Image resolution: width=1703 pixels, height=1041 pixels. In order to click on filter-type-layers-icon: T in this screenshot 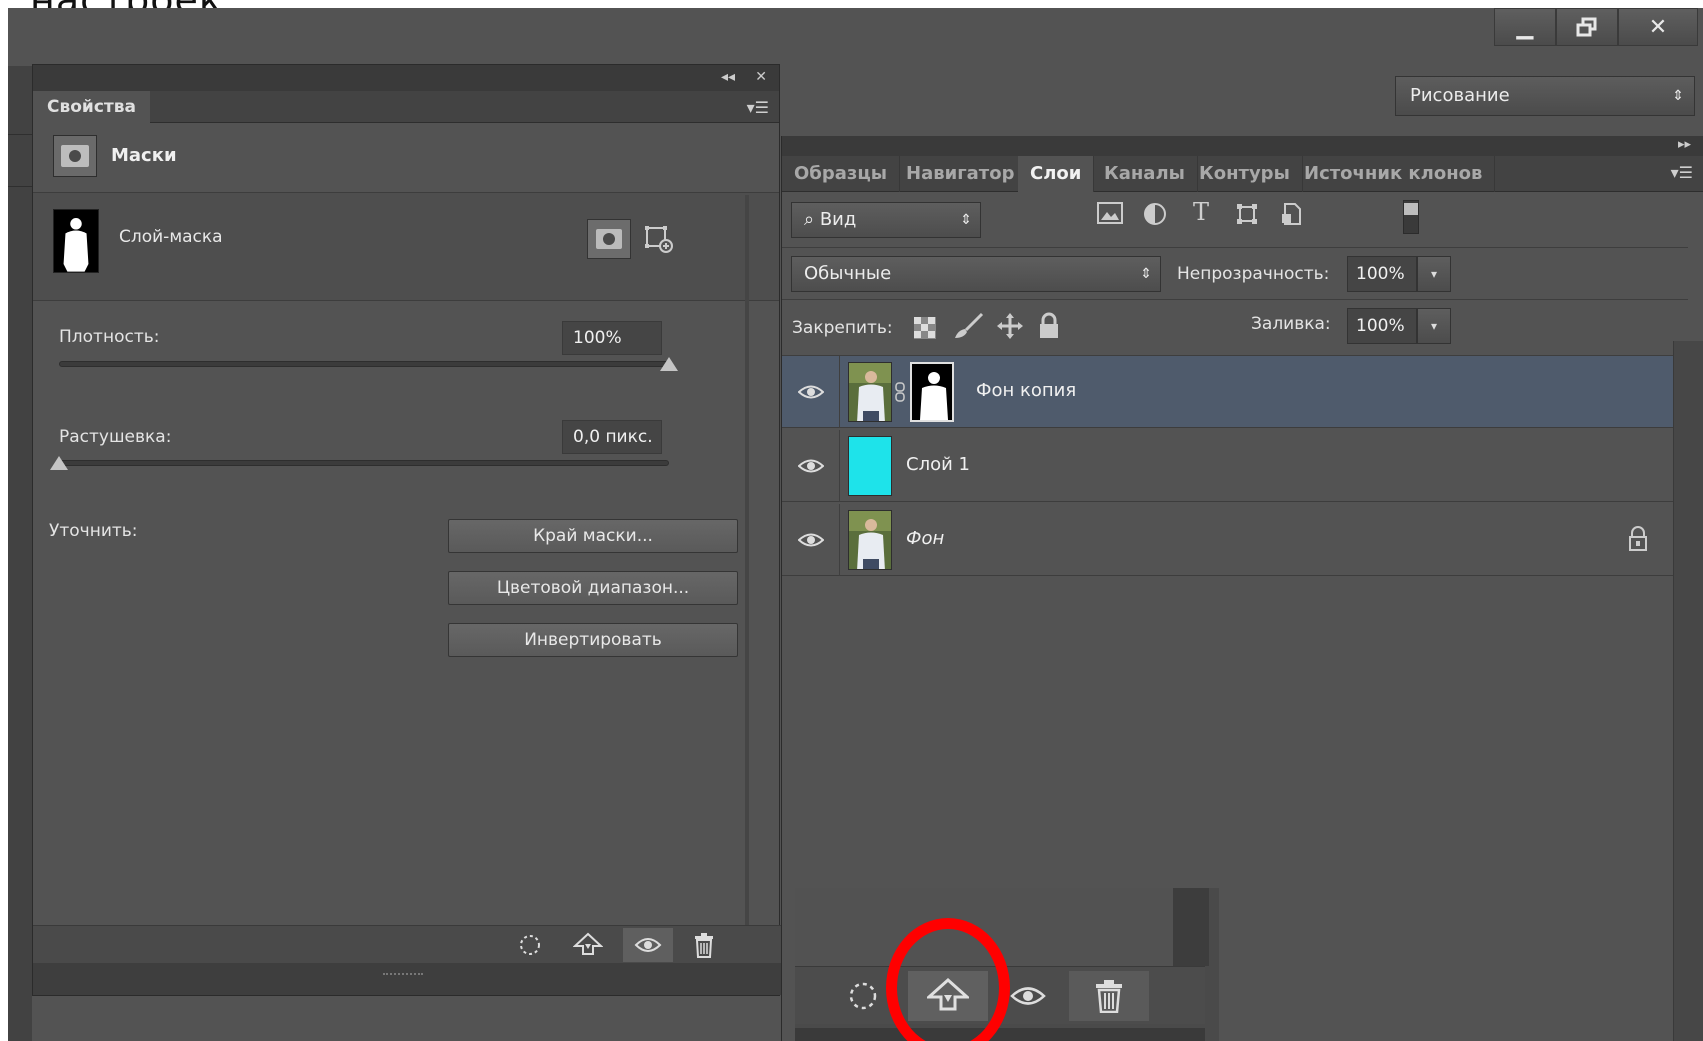, I will do `click(1201, 212)`.